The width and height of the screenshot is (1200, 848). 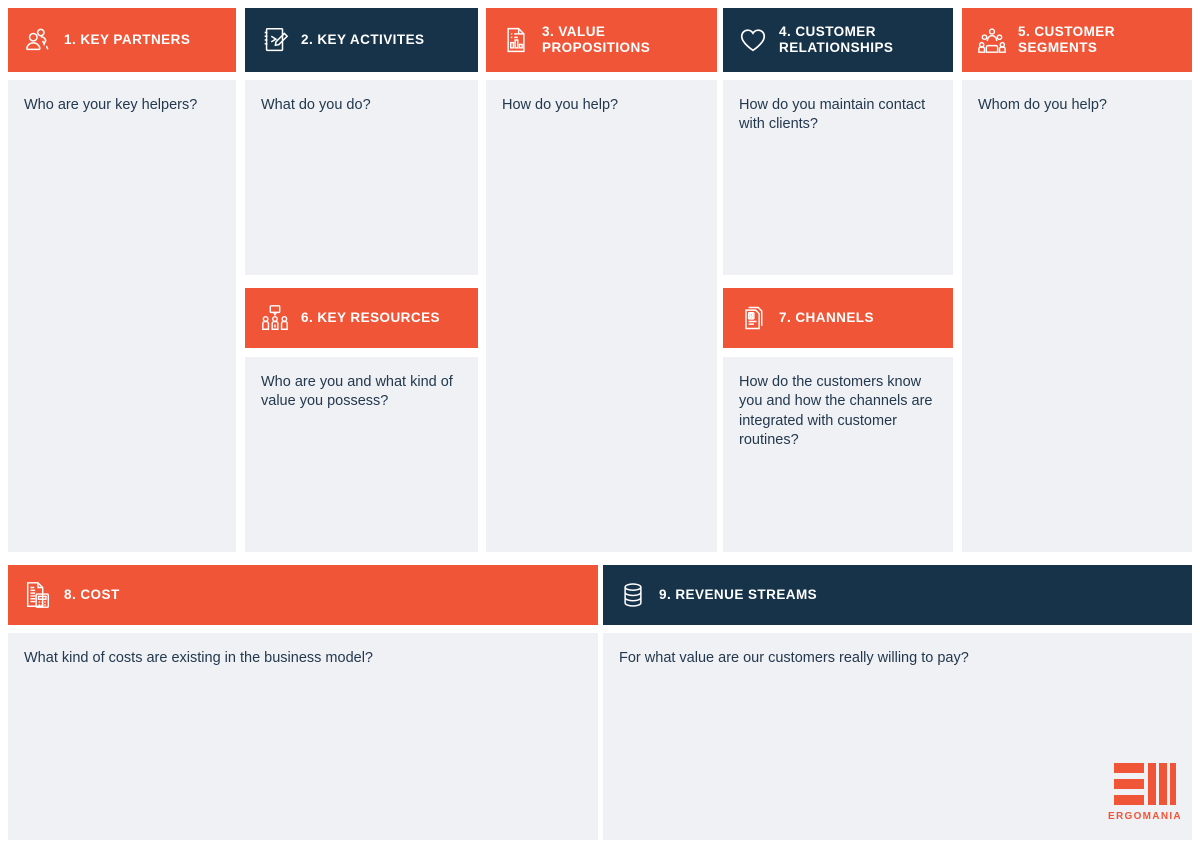 I want to click on block-header-value-propositions: 3. VALUE PROPOSITIONS, so click(x=601, y=40).